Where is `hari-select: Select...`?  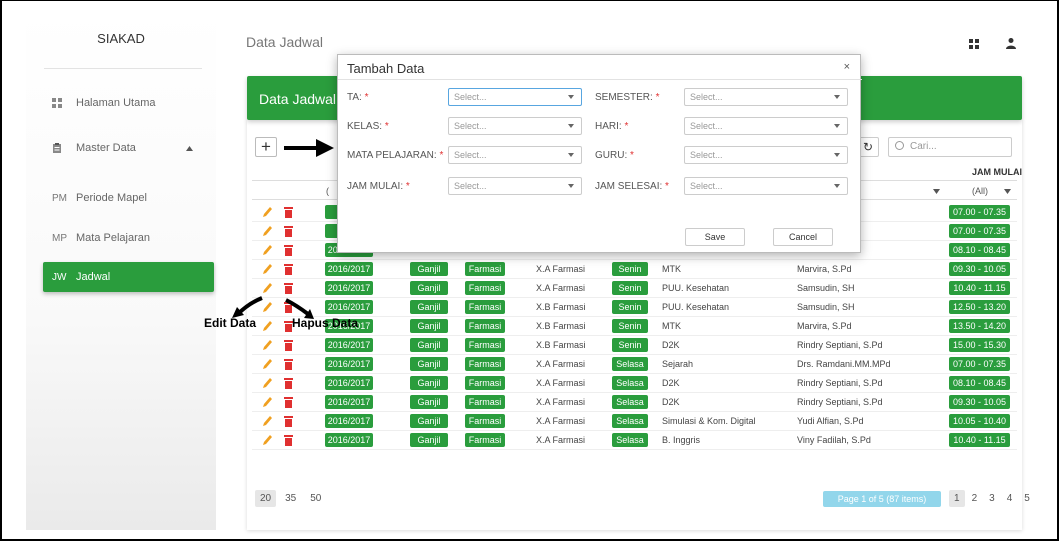
hari-select: Select... is located at coordinates (766, 126).